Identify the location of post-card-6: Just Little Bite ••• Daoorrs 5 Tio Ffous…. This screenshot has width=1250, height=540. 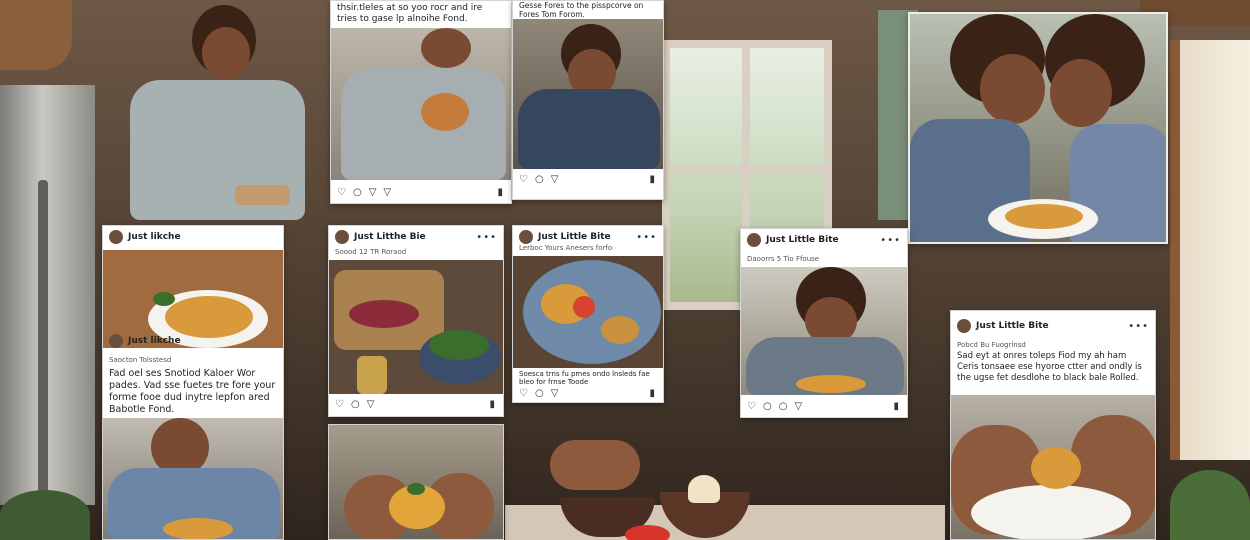
(824, 323).